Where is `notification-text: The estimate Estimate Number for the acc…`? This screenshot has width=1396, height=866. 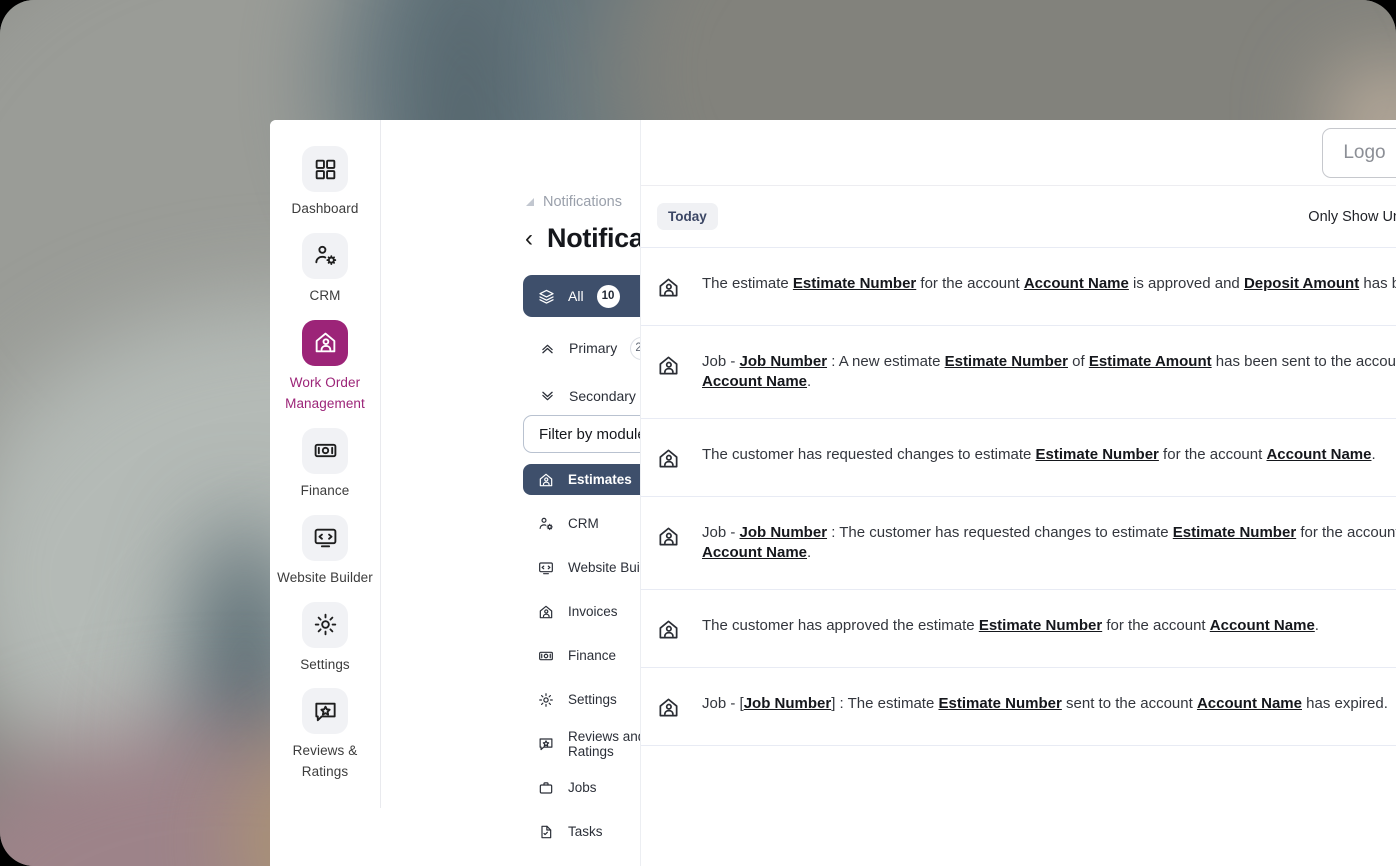 notification-text: The estimate Estimate Number for the acc… is located at coordinates (1049, 283).